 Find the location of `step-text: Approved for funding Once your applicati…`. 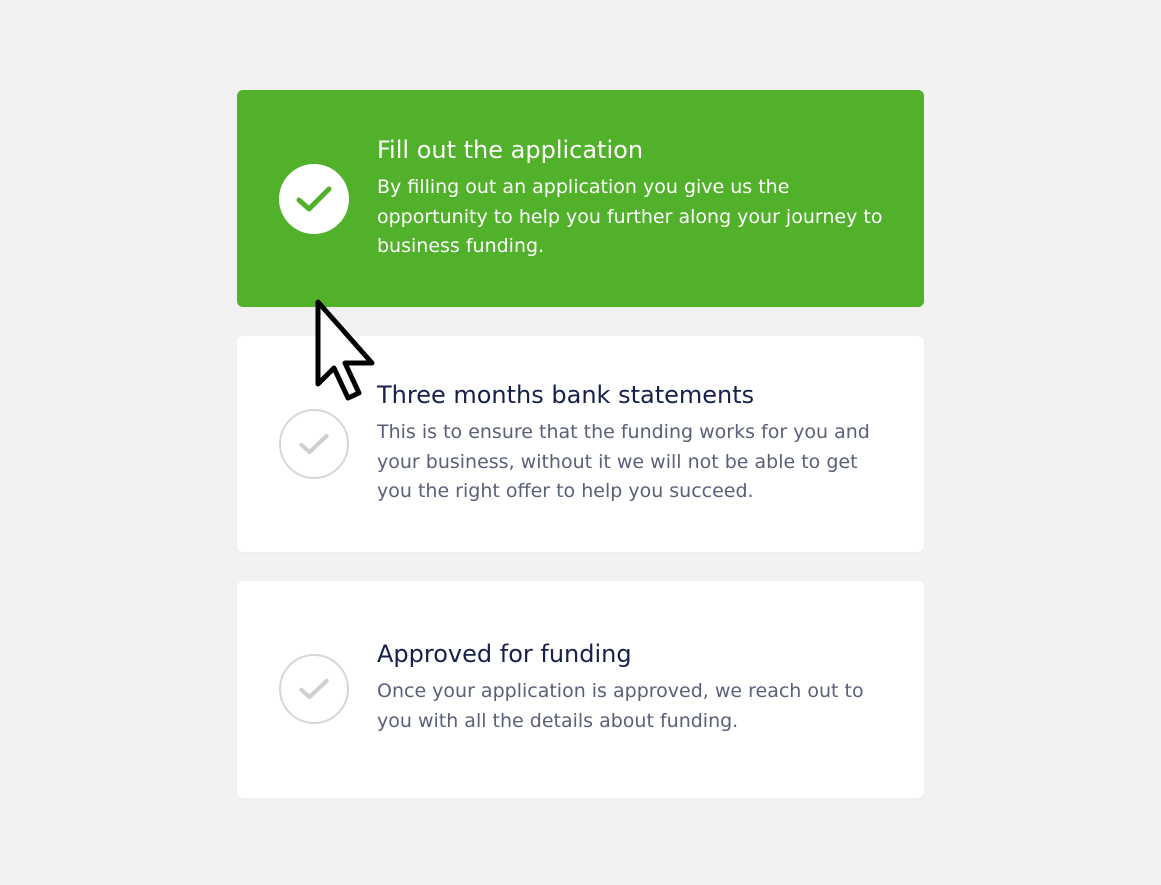

step-text: Approved for funding Once your applicati… is located at coordinates (637, 687).